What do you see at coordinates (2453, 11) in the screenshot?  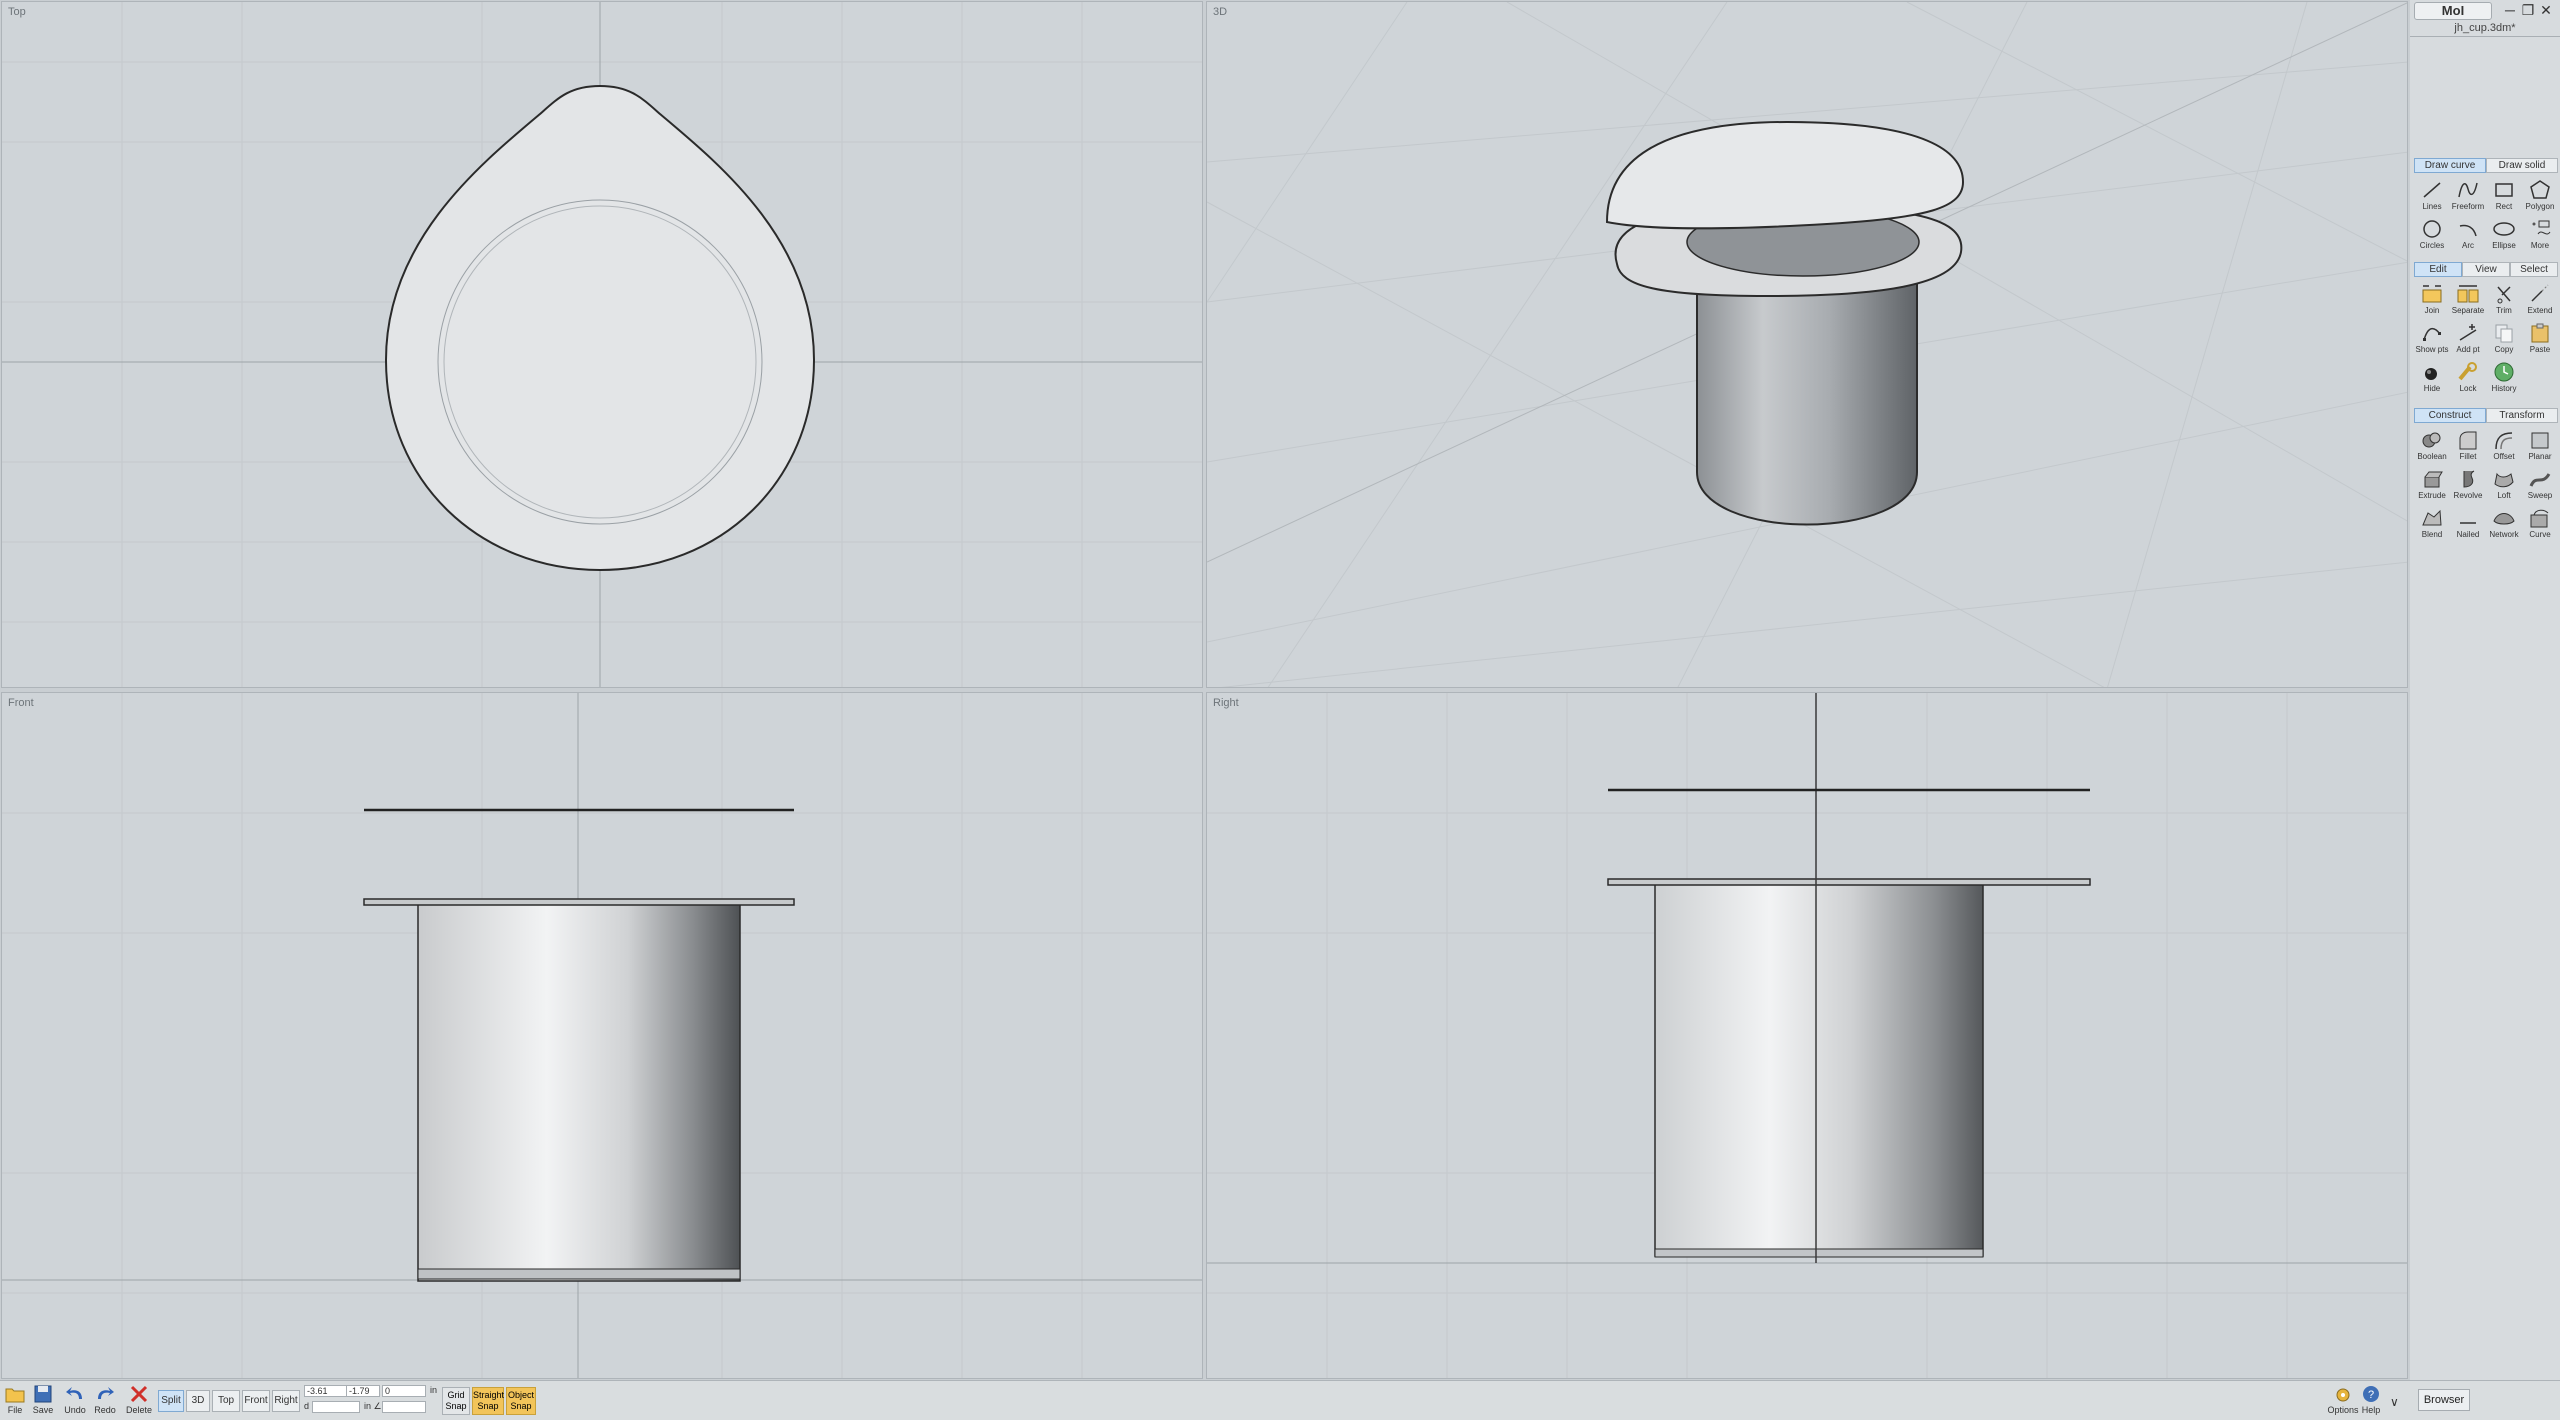 I see `app-title: MoI` at bounding box center [2453, 11].